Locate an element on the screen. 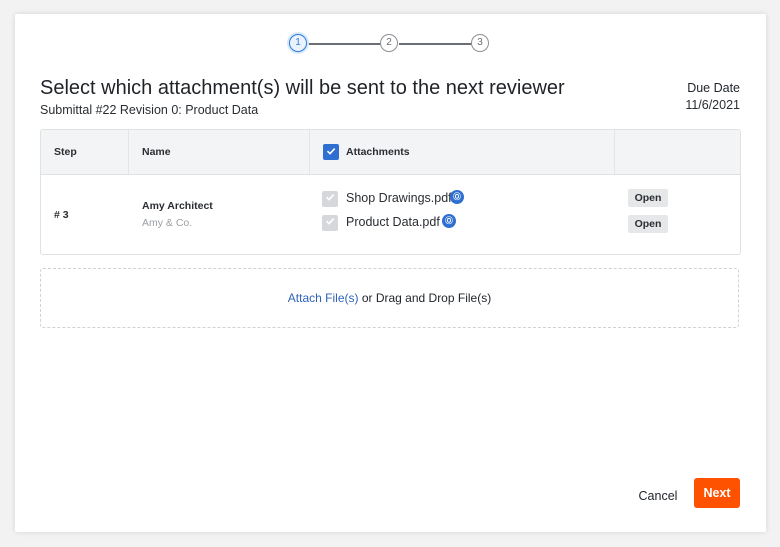  progress-stepper: 1 2 3 is located at coordinates (390, 44).